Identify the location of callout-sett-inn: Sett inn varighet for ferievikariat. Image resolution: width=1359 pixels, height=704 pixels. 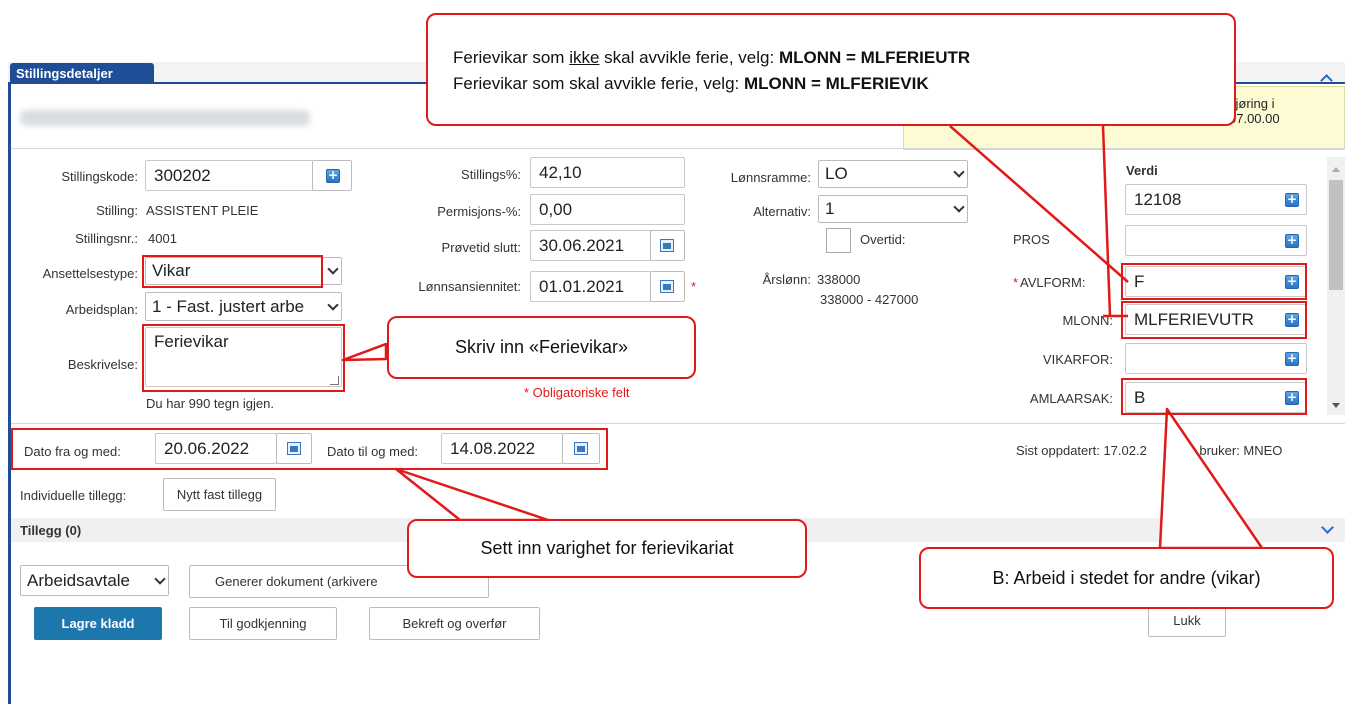
(607, 548).